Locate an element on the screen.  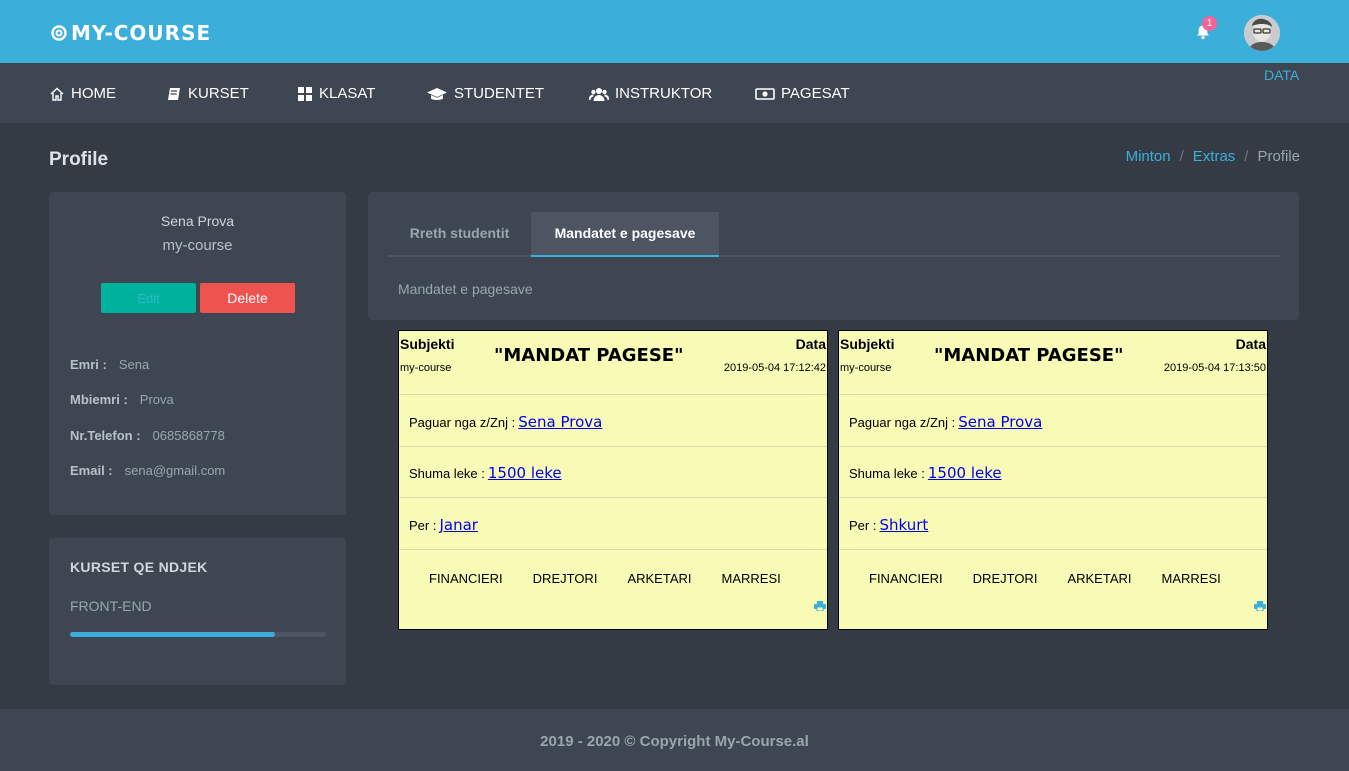
logo: MY-COURSE is located at coordinates (130, 33).